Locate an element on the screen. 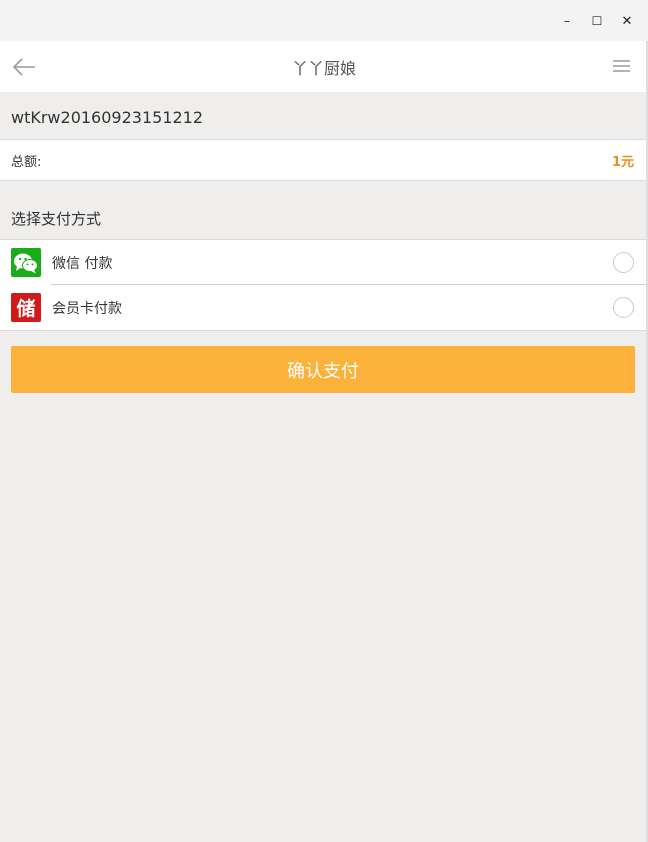 The height and width of the screenshot is (842, 648). payment-option-member-card: 储 会员卡付款 is located at coordinates (324, 307).